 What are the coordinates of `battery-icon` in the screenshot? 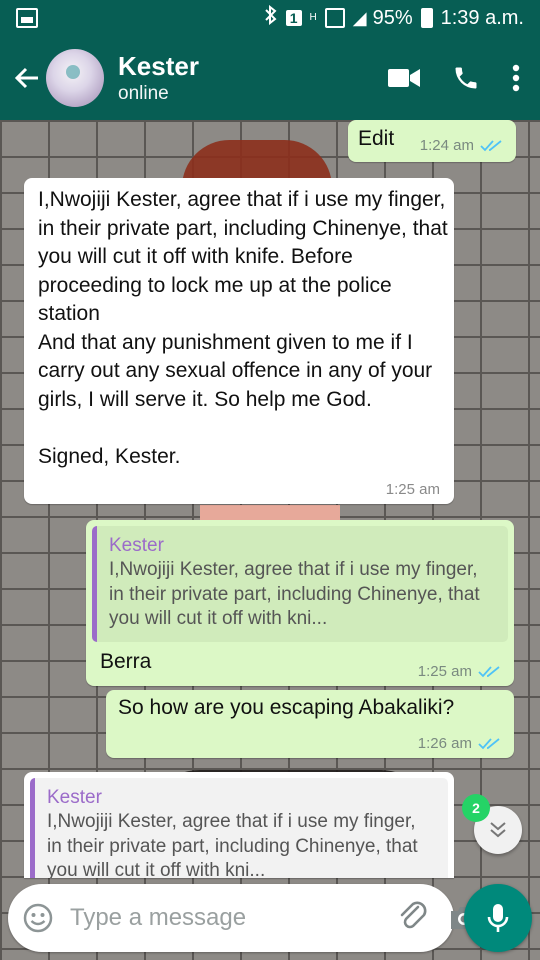 It's located at (426, 18).